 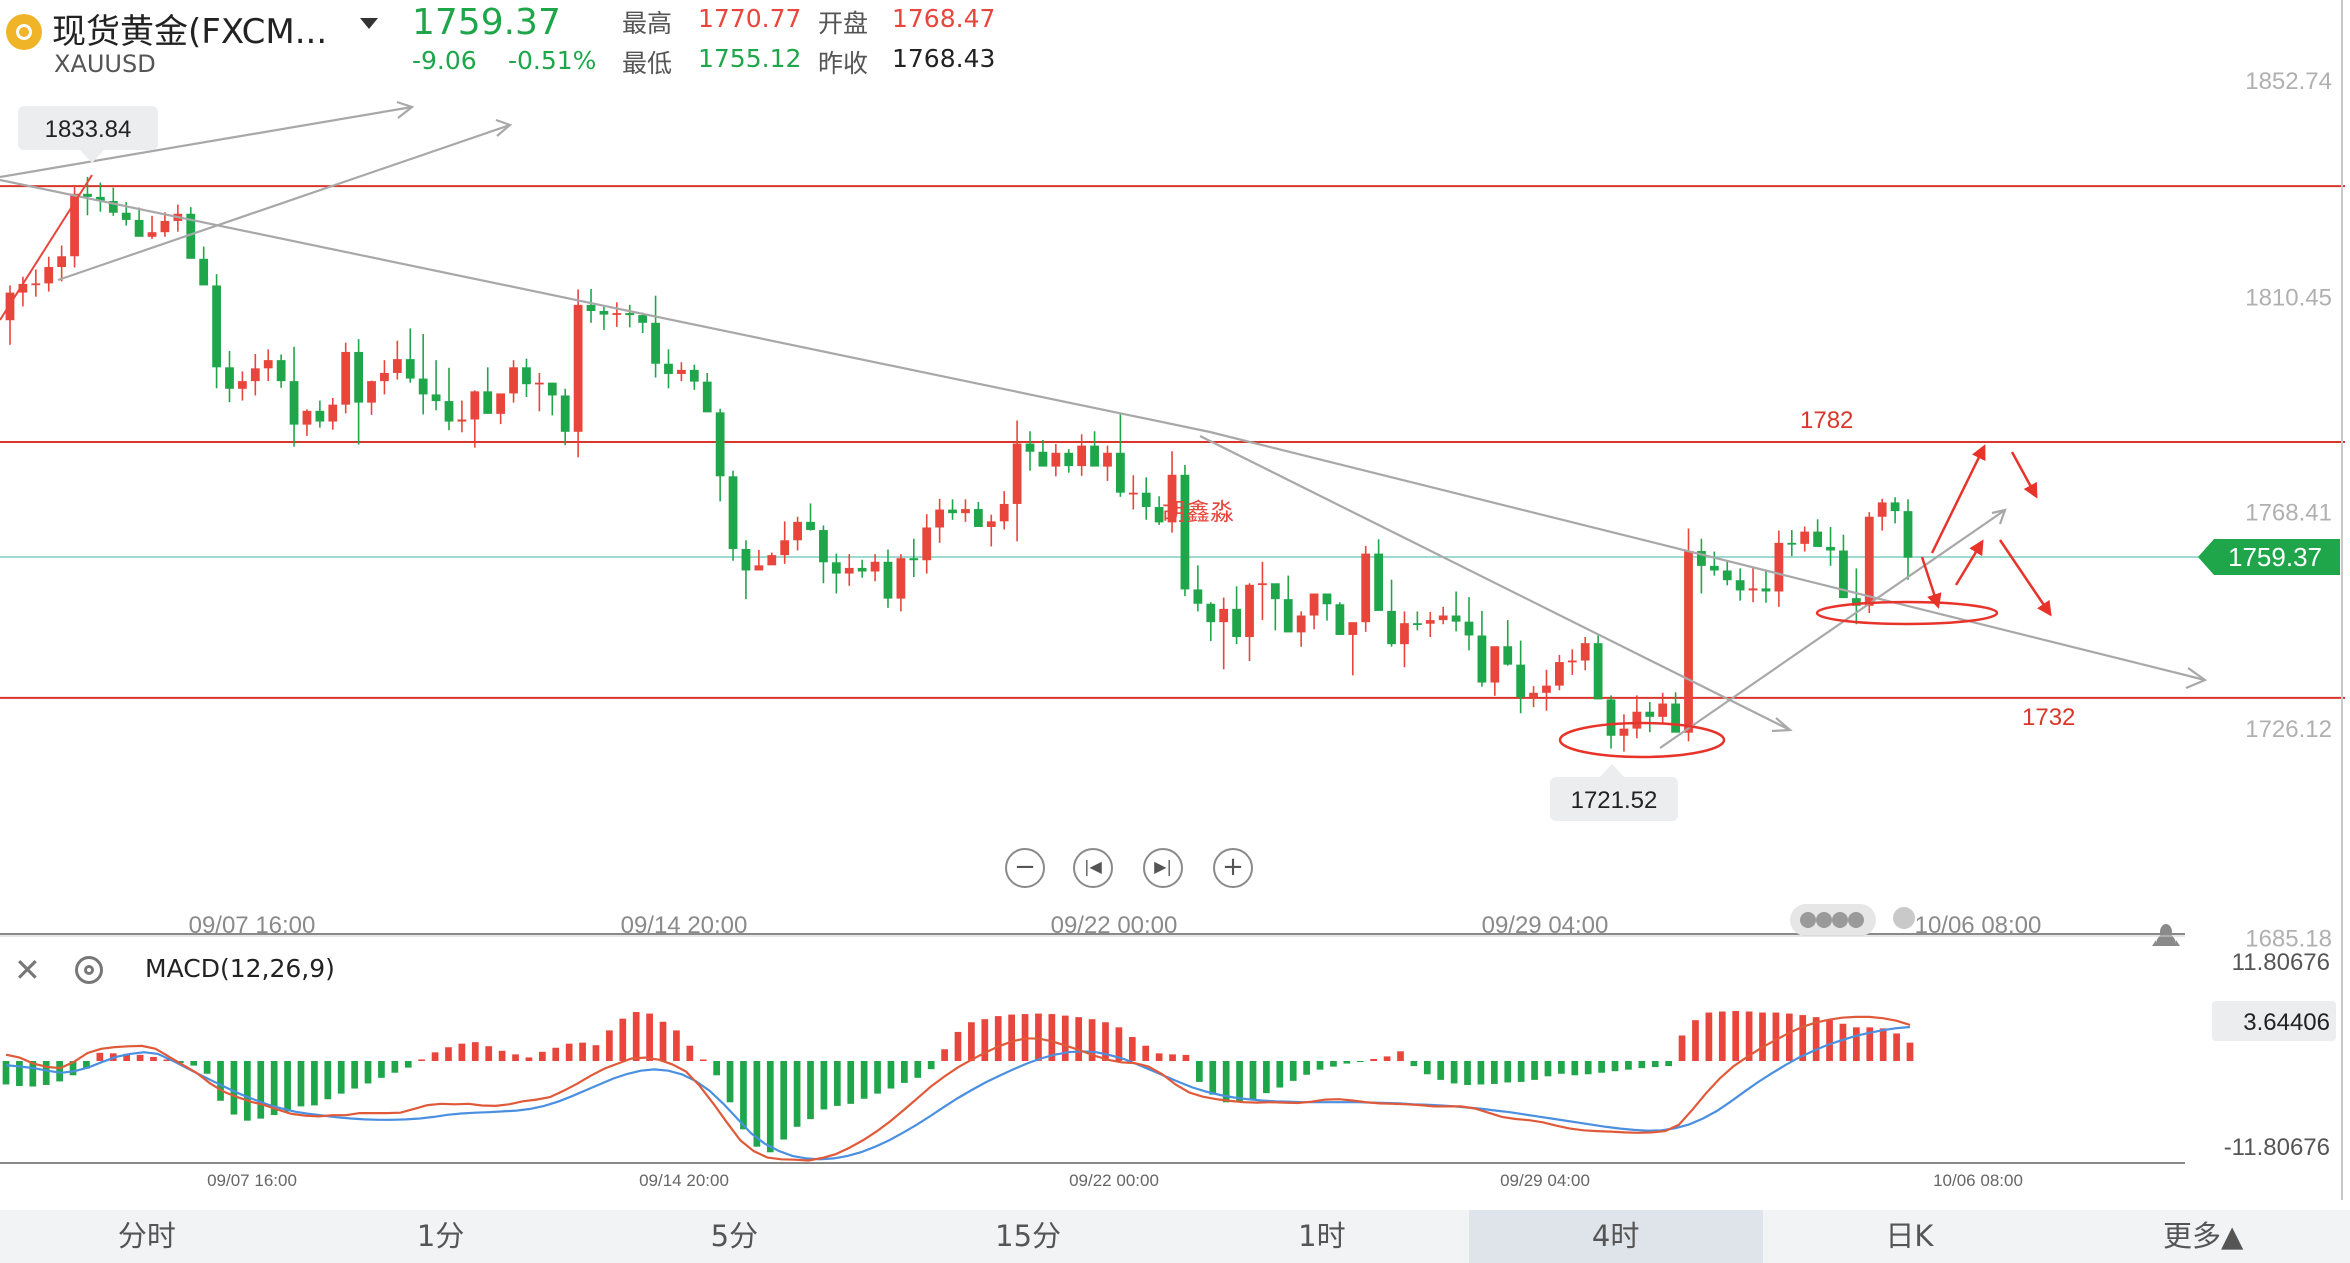 I want to click on price-axis-label: 1768.41, so click(x=2288, y=513).